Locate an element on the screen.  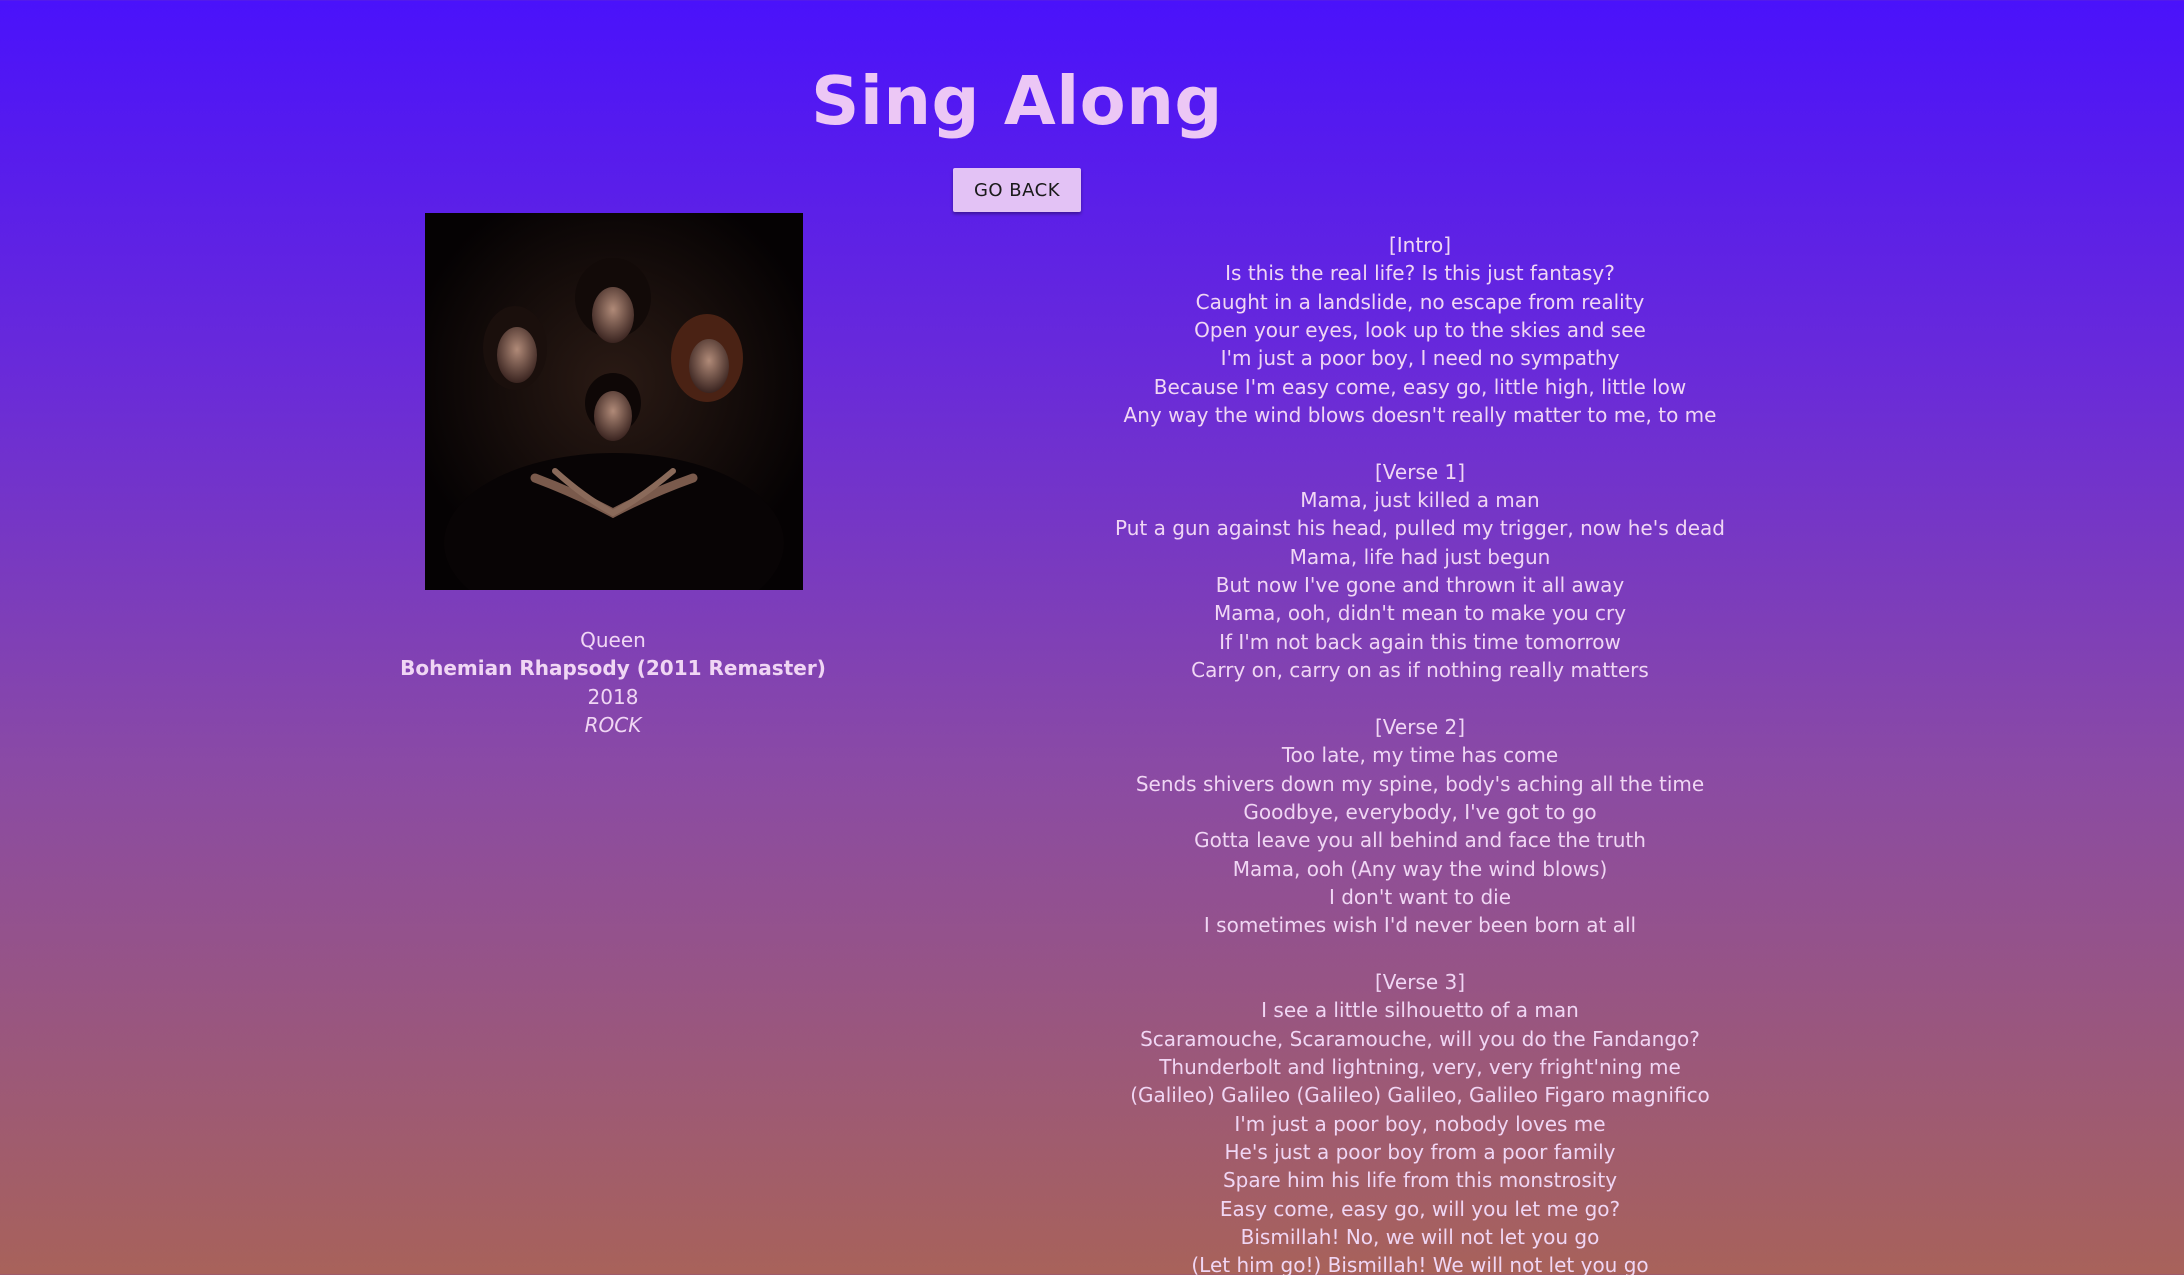
genre-label: ROCK is located at coordinates (613, 724).